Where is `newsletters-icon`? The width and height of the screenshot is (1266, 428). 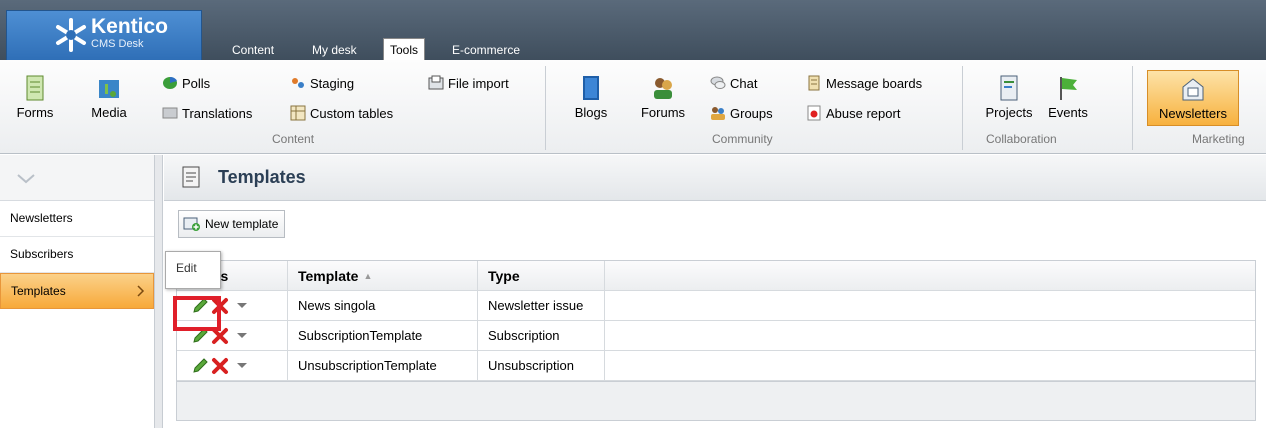 newsletters-icon is located at coordinates (1193, 89).